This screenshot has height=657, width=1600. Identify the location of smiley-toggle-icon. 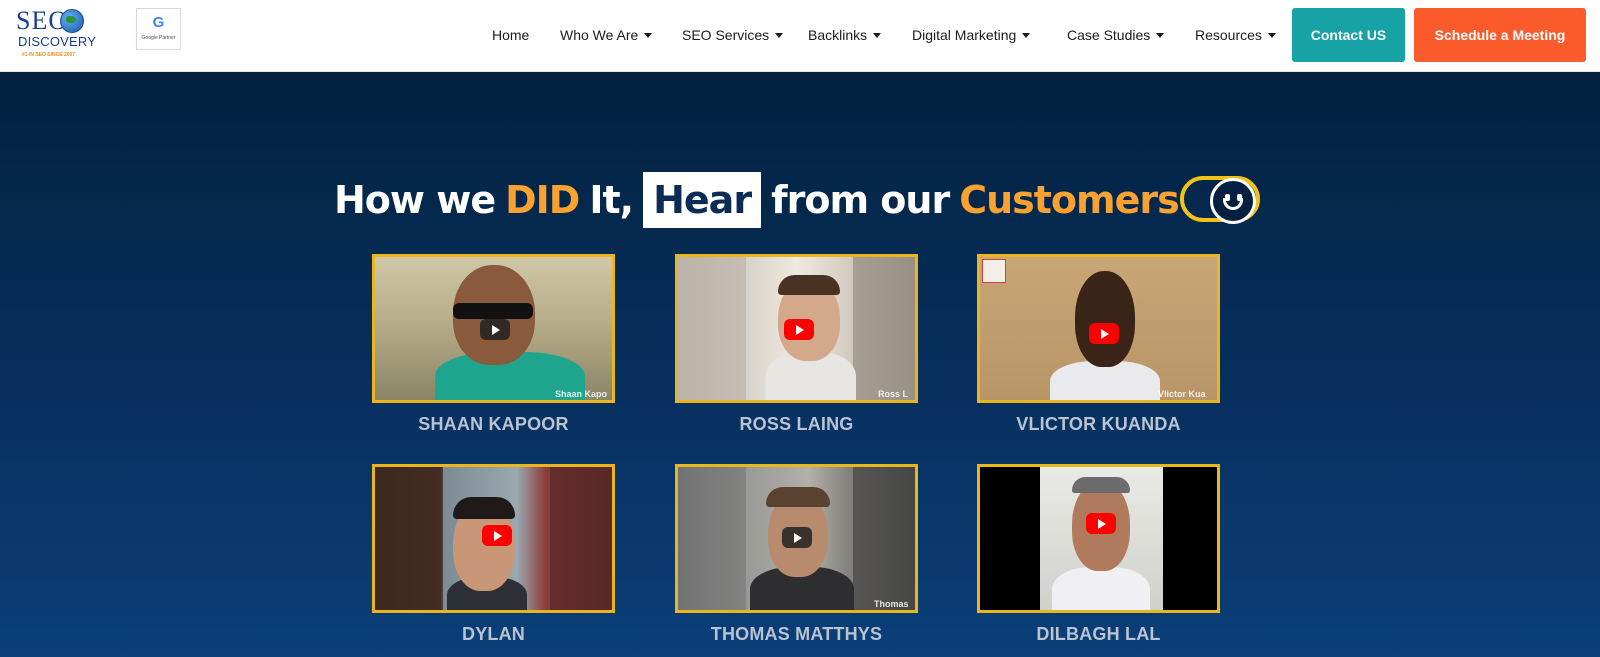
(1220, 200).